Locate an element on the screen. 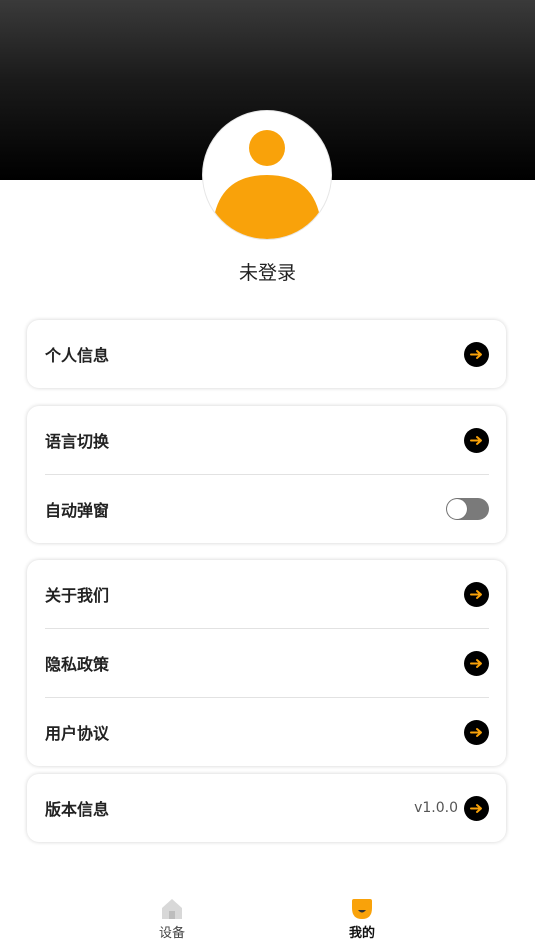 Image resolution: width=535 pixels, height=951 pixels. home-icon is located at coordinates (172, 909).